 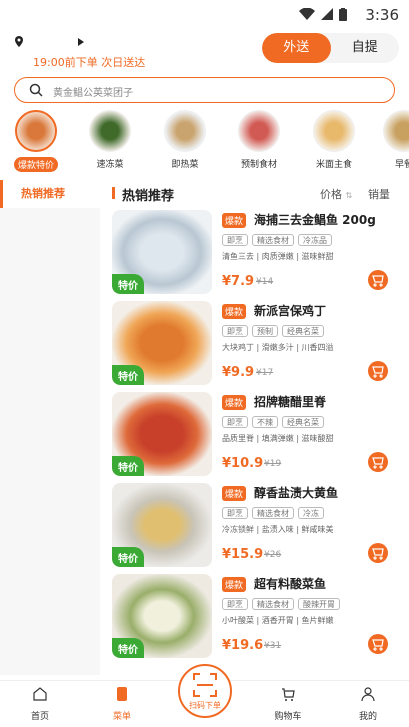 I want to click on category-label: 早餐, so click(x=401, y=165).